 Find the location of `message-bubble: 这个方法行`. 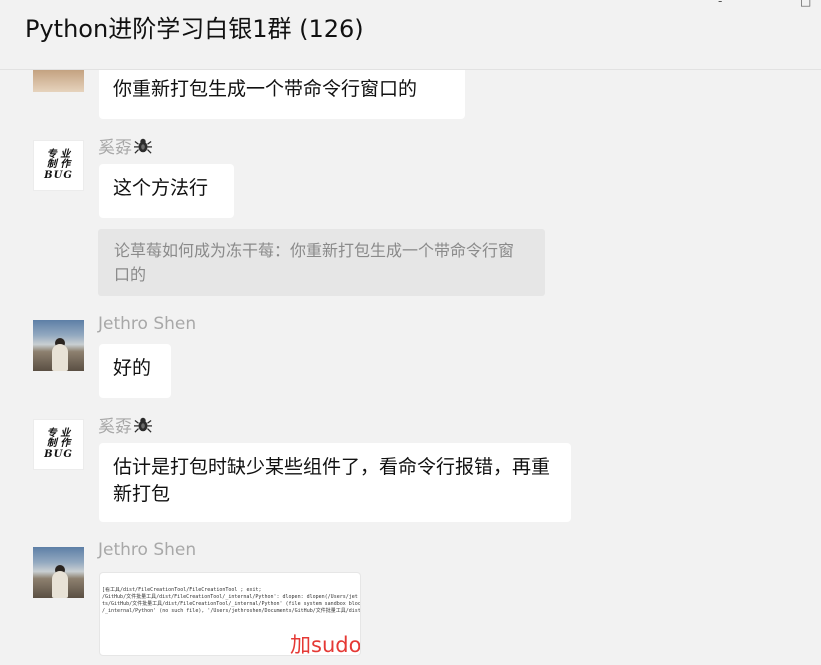

message-bubble: 这个方法行 is located at coordinates (166, 191).